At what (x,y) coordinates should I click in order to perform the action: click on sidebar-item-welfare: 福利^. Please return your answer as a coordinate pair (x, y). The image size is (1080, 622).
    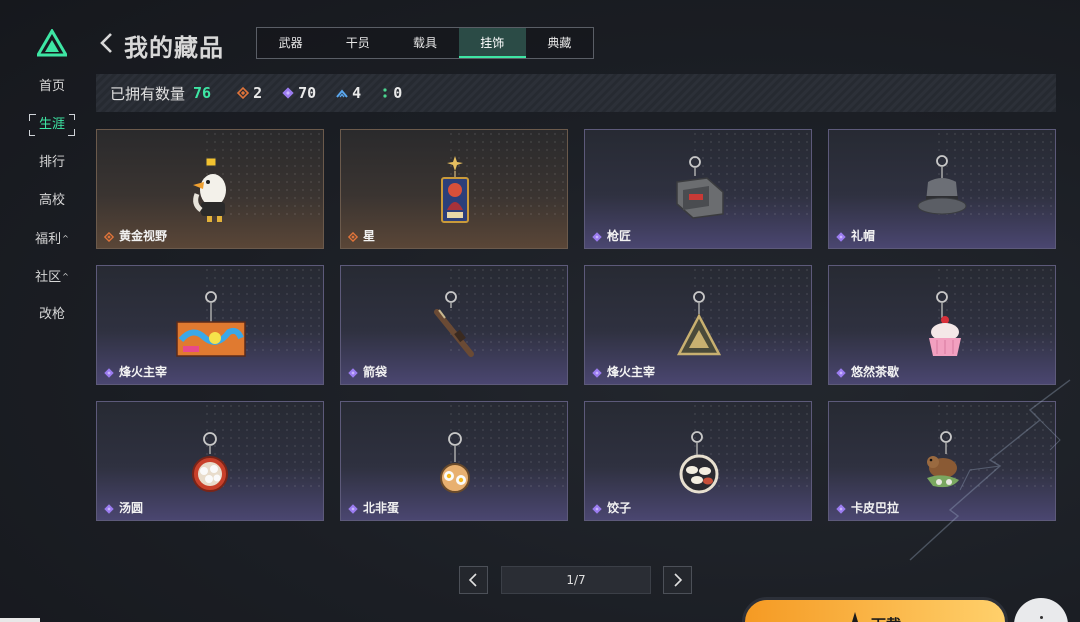
    Looking at the image, I should click on (52, 239).